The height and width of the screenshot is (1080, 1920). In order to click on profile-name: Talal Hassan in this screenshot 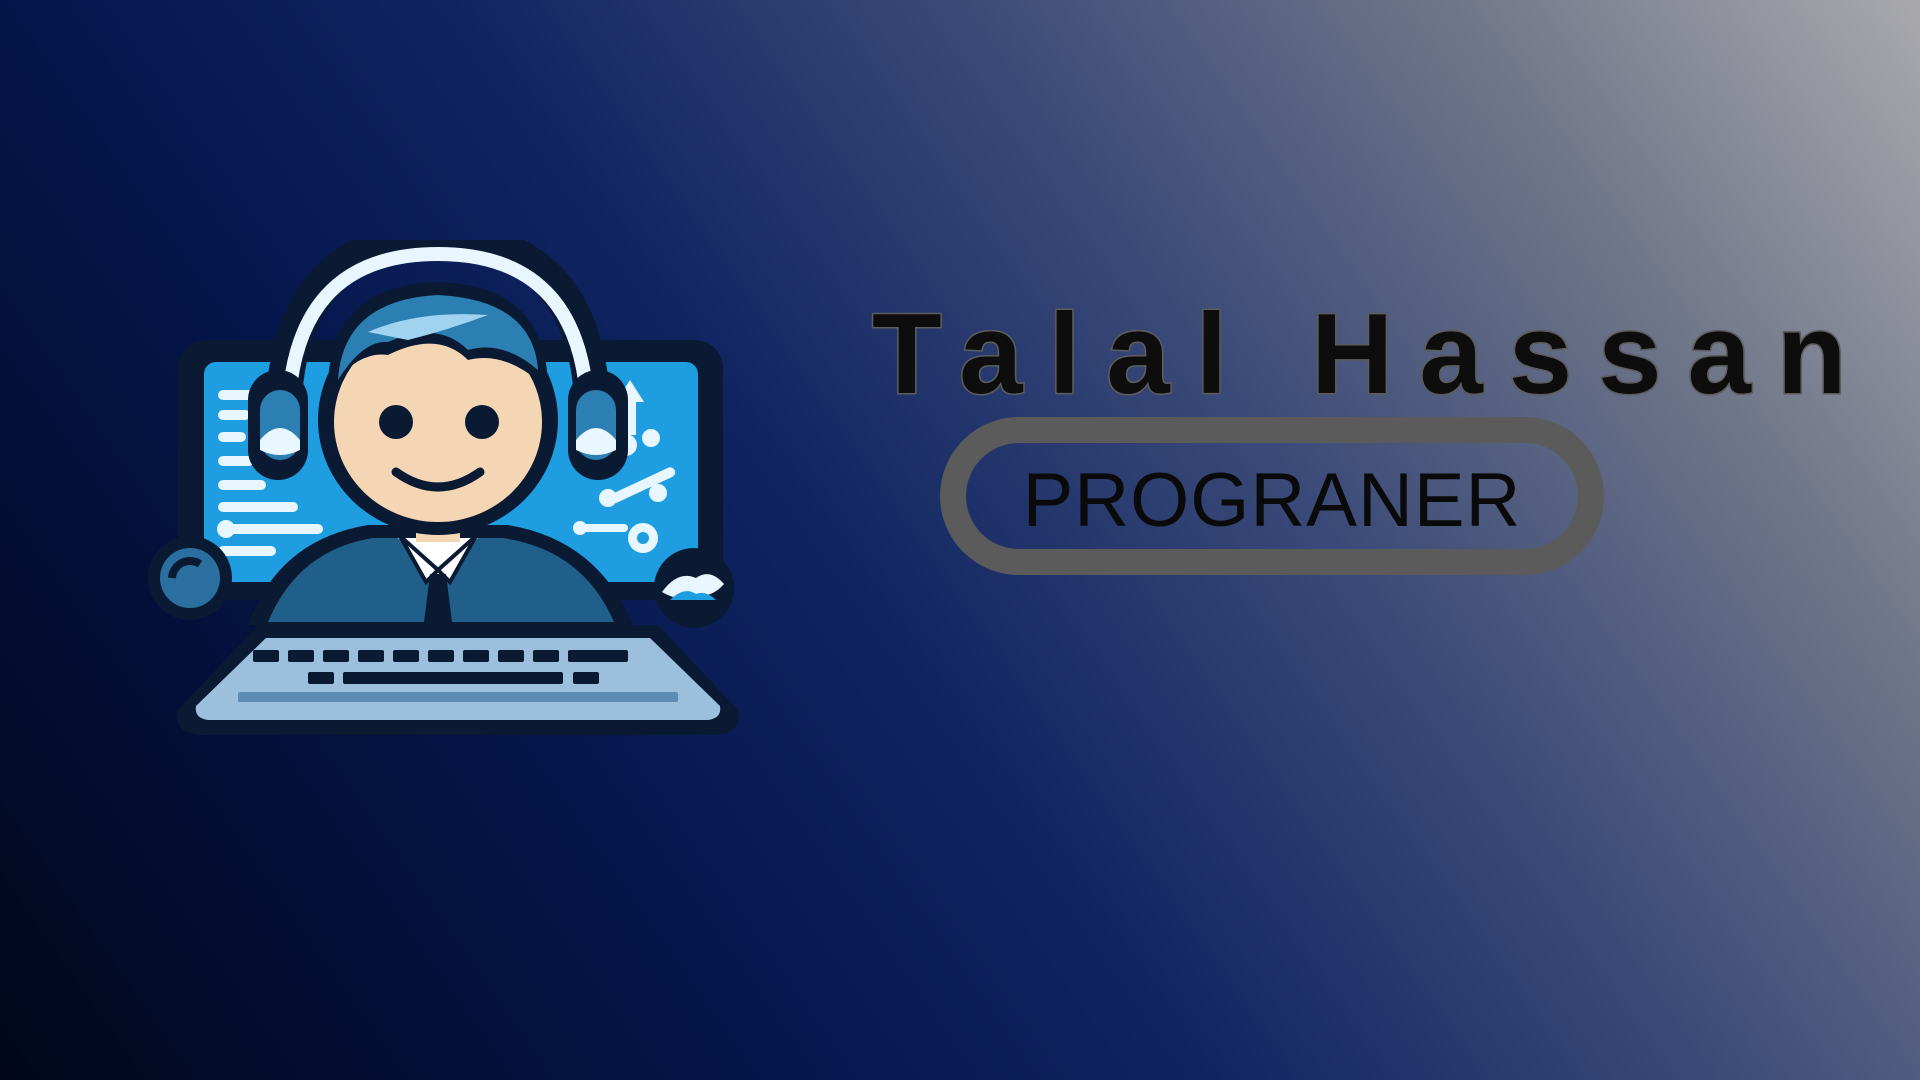, I will do `click(1372, 354)`.